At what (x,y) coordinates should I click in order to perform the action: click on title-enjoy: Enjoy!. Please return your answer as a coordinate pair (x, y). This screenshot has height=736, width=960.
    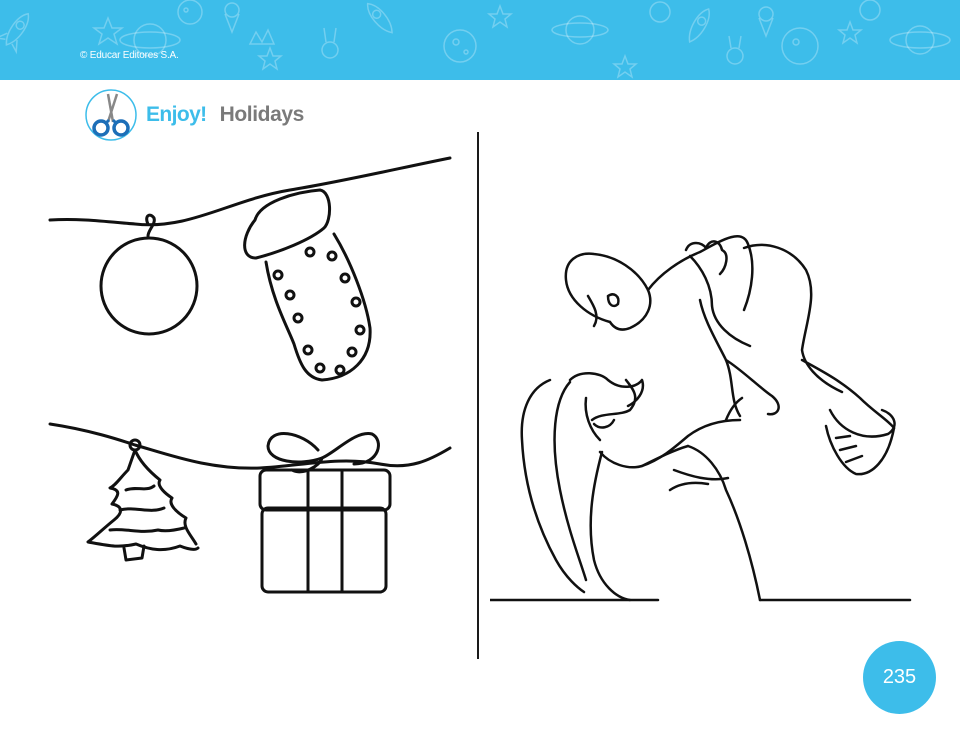
    Looking at the image, I should click on (176, 114).